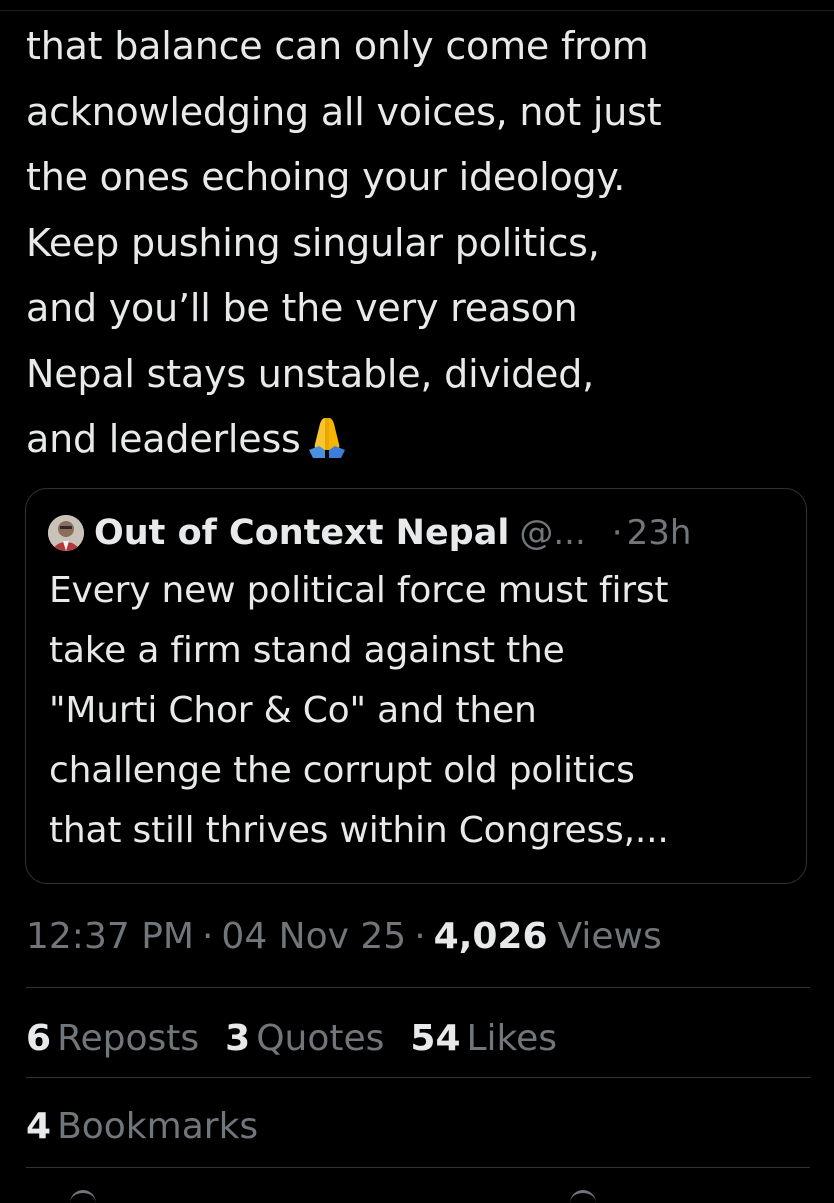  I want to click on tweet-line: that balance can only come from, so click(337, 46).